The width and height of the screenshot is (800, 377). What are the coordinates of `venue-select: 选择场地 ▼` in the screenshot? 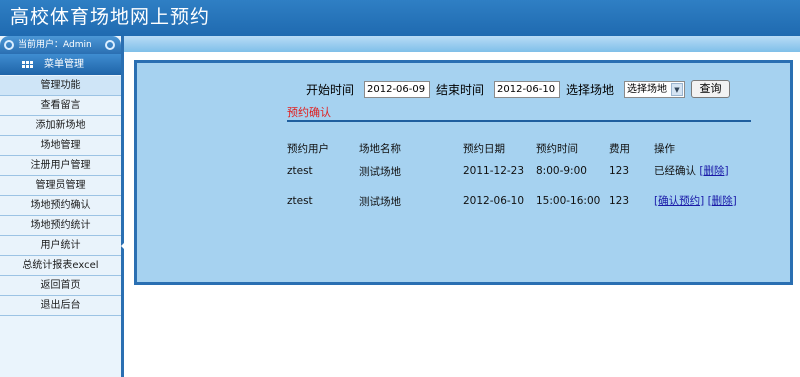 It's located at (654, 89).